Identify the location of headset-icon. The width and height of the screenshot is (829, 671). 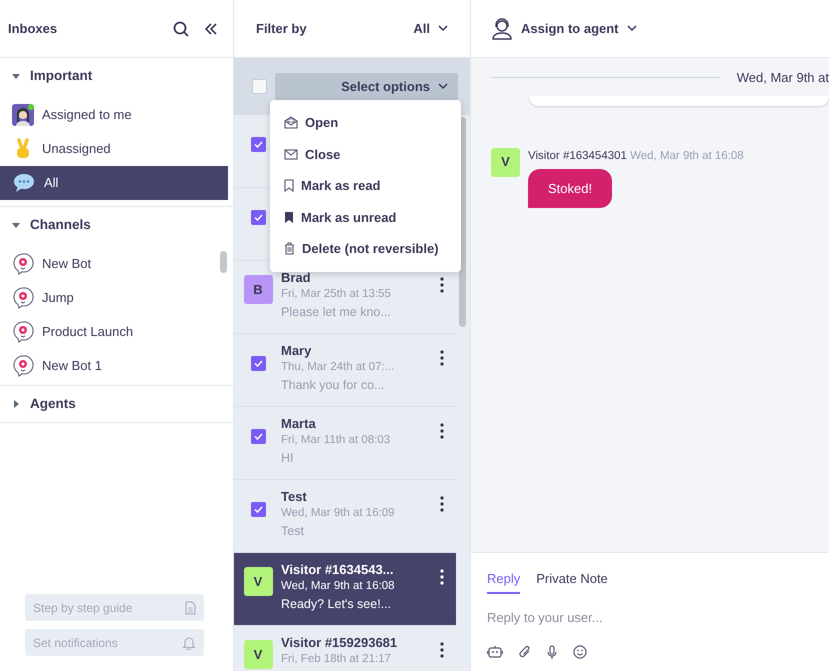
(502, 29).